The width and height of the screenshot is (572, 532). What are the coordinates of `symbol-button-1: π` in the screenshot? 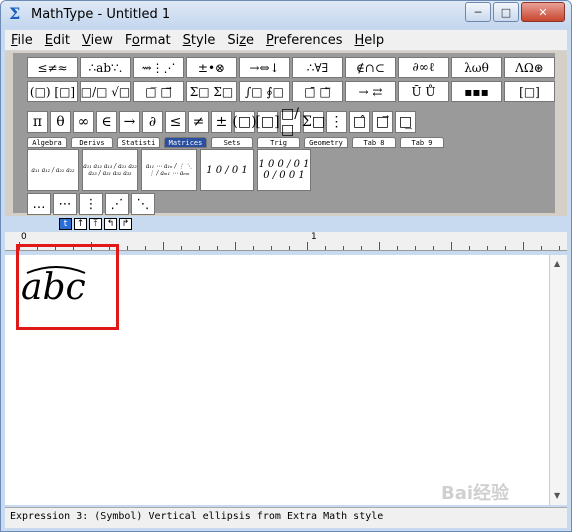 It's located at (37, 122).